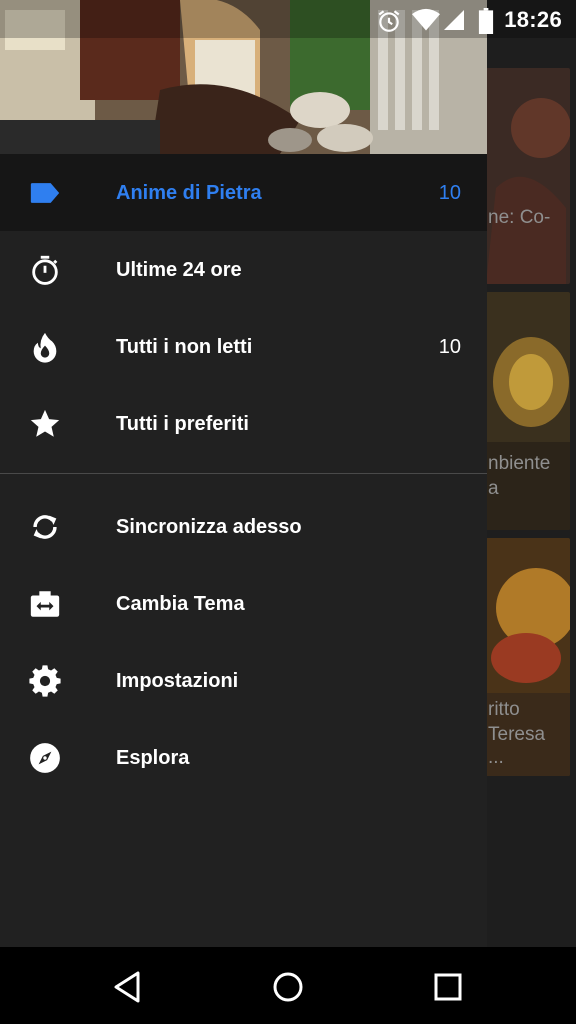 The width and height of the screenshot is (576, 1024). I want to click on drawer-item-tutti-i-non-letti: Tutti i non letti 10, so click(243, 346).